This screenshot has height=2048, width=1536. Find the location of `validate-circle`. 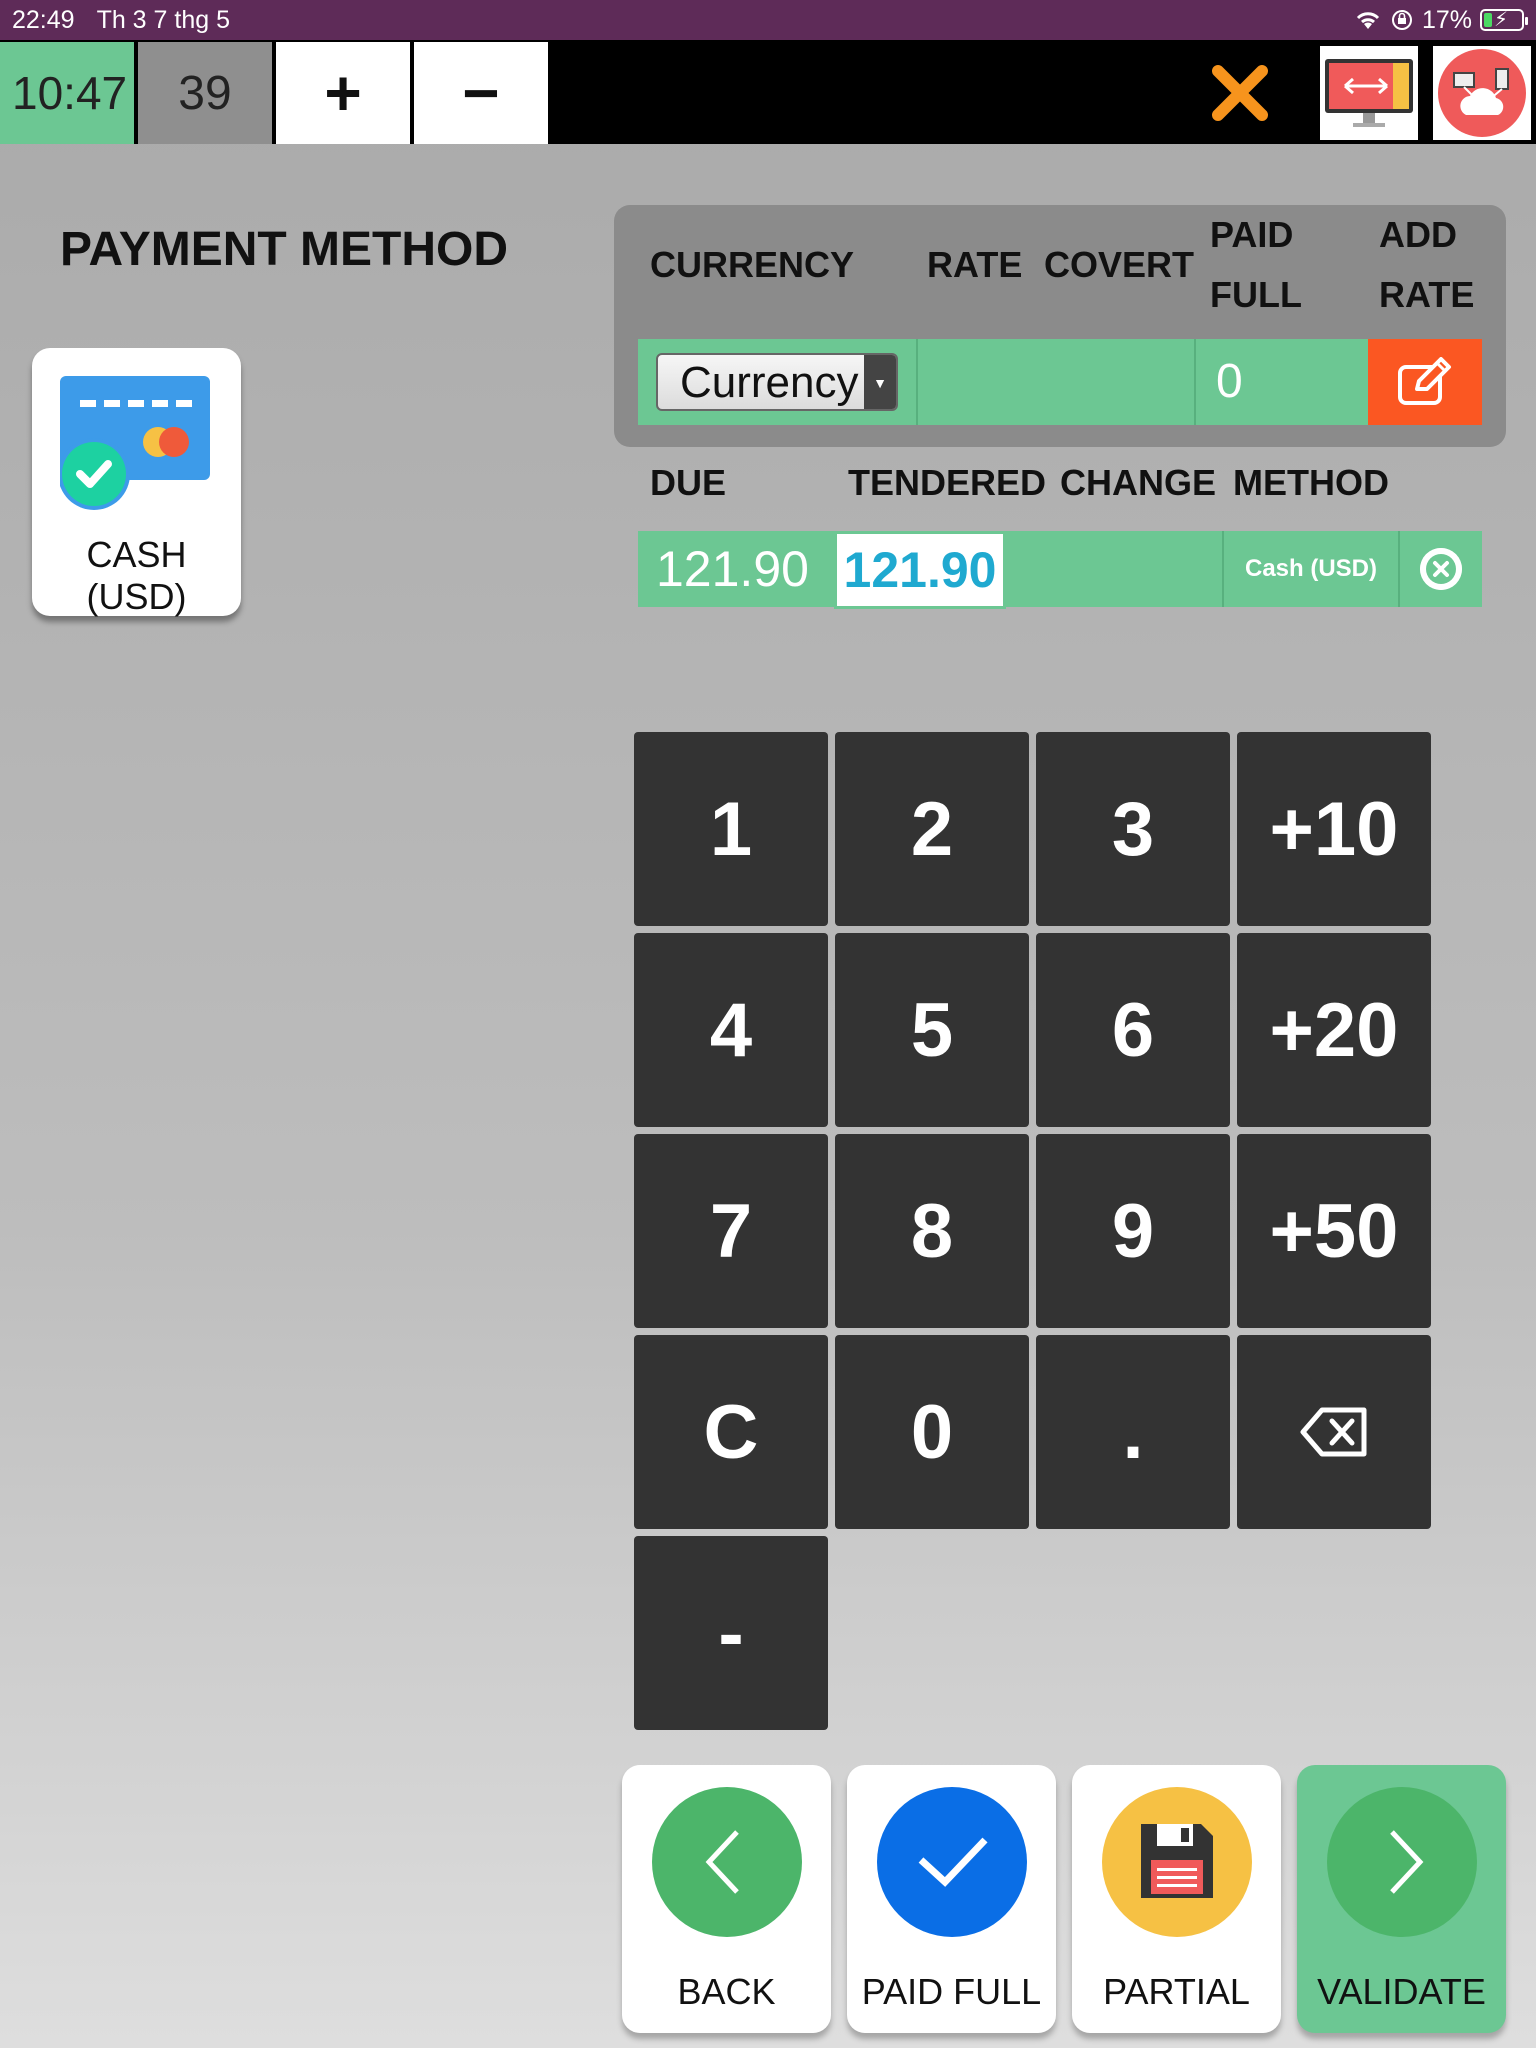

validate-circle is located at coordinates (1402, 1862).